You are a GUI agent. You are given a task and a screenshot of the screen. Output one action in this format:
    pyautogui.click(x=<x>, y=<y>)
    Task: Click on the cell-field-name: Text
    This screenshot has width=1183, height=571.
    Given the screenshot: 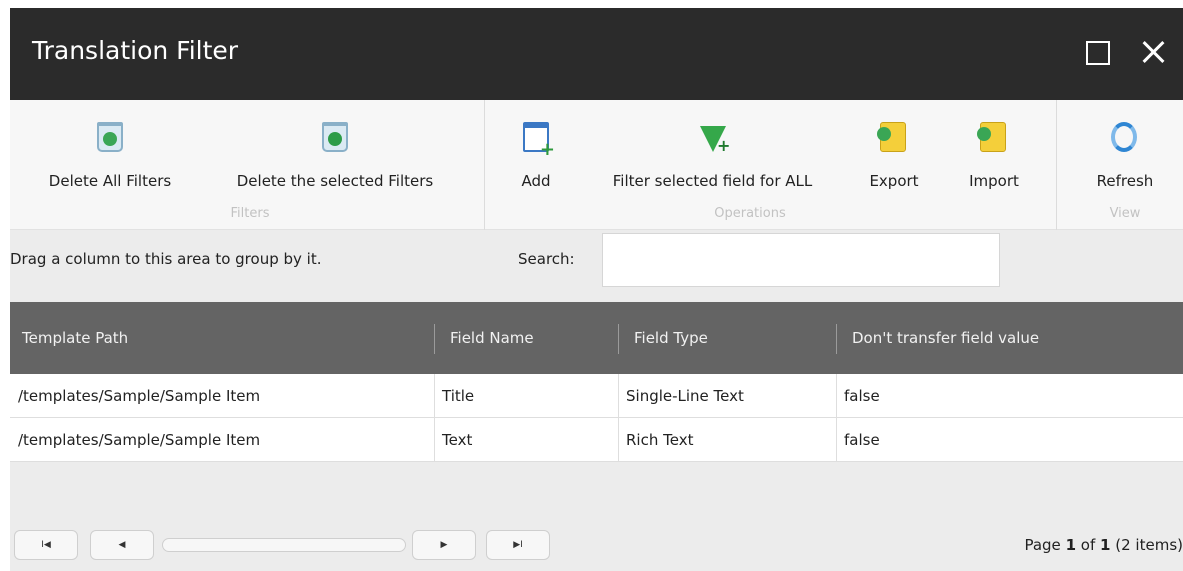 What is the action you would take?
    pyautogui.click(x=457, y=440)
    